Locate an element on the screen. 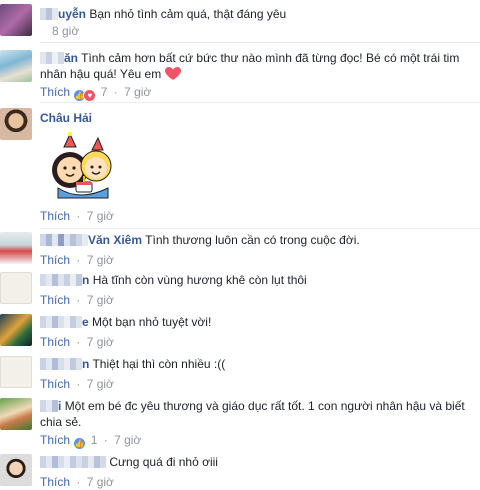 This screenshot has height=490, width=480. heart-emoji-icon is located at coordinates (172, 76).